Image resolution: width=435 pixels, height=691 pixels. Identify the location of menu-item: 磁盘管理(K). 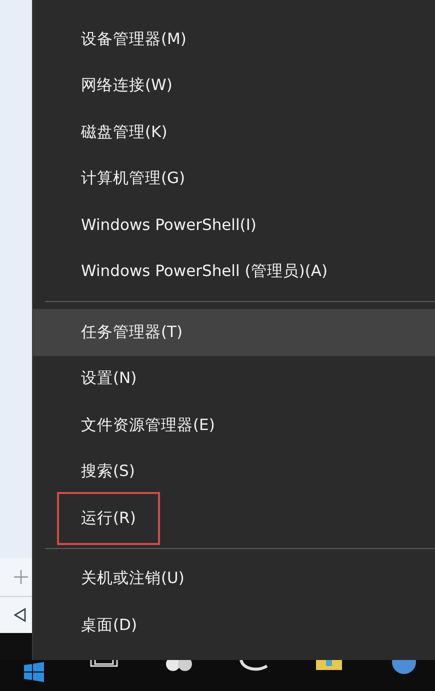
(234, 132).